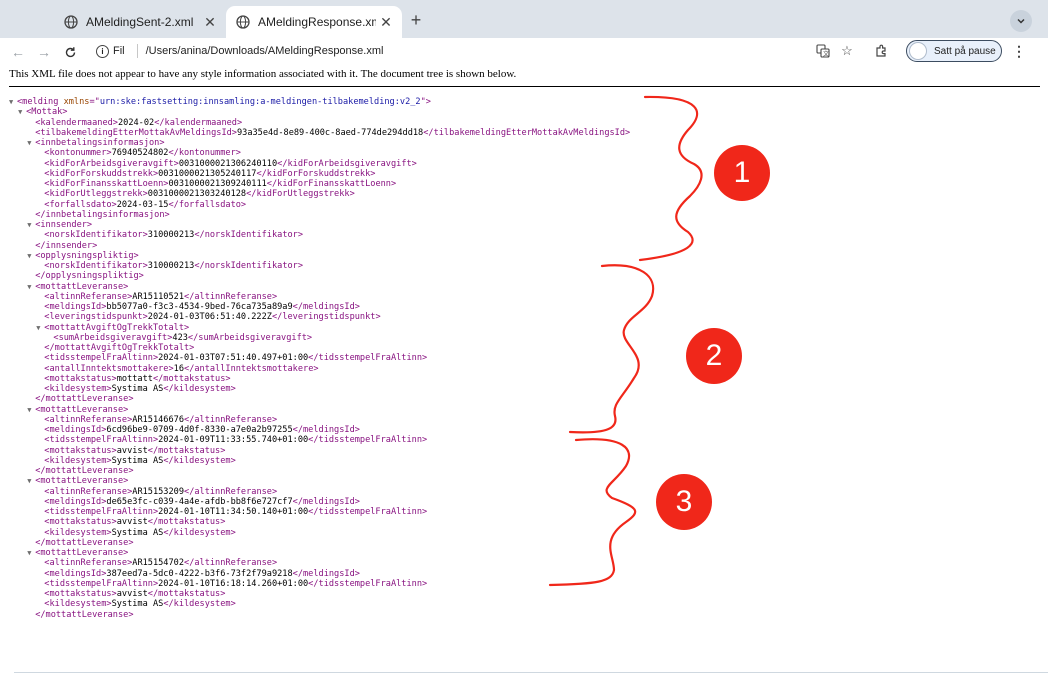 The image size is (1048, 676). What do you see at coordinates (531, 672) in the screenshot?
I see `divider` at bounding box center [531, 672].